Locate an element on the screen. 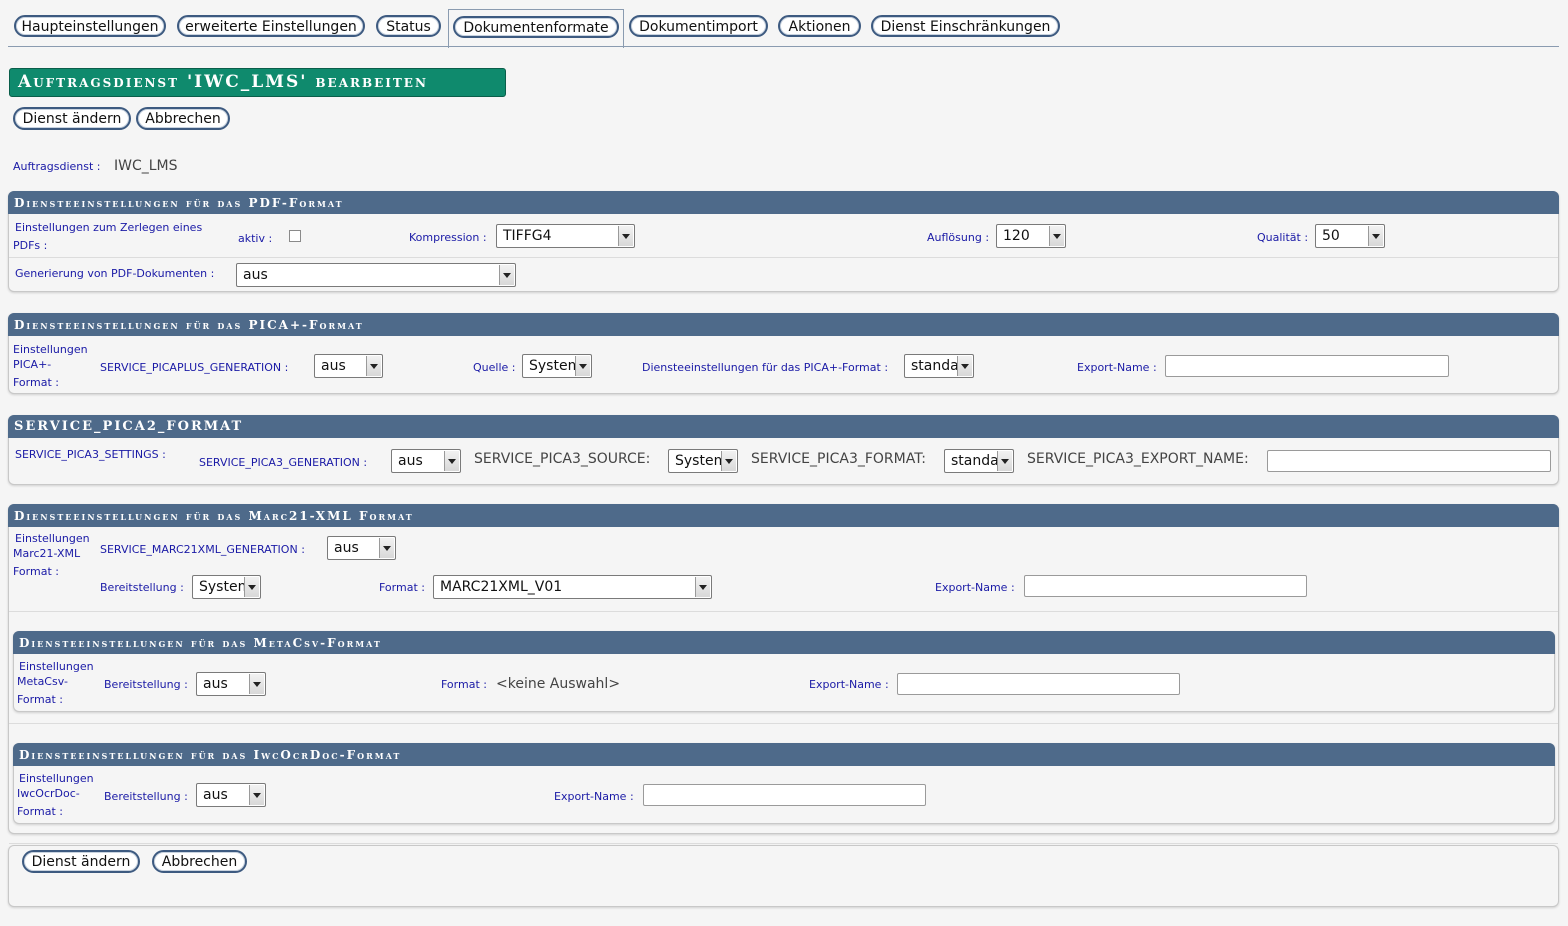  service-value: IWC_LMS is located at coordinates (146, 166).